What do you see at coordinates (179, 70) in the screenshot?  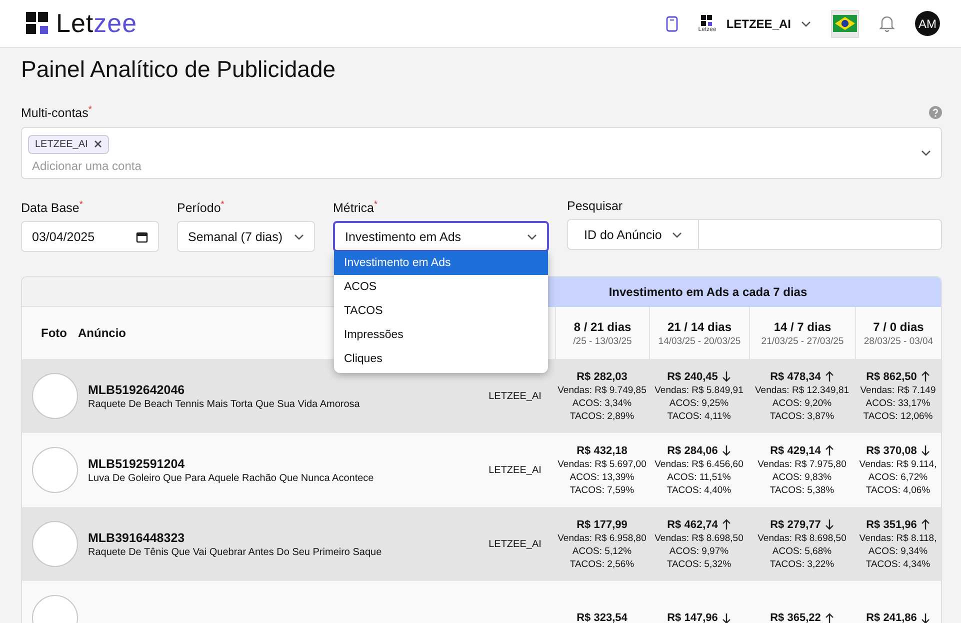 I see `page-title: Painel Analítico de Publicidade` at bounding box center [179, 70].